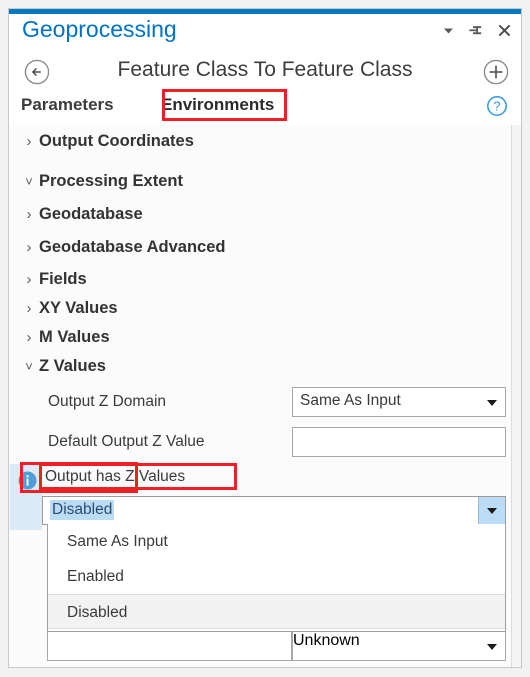 Image resolution: width=530 pixels, height=677 pixels. What do you see at coordinates (217, 105) in the screenshot?
I see `tab-environments: Environments` at bounding box center [217, 105].